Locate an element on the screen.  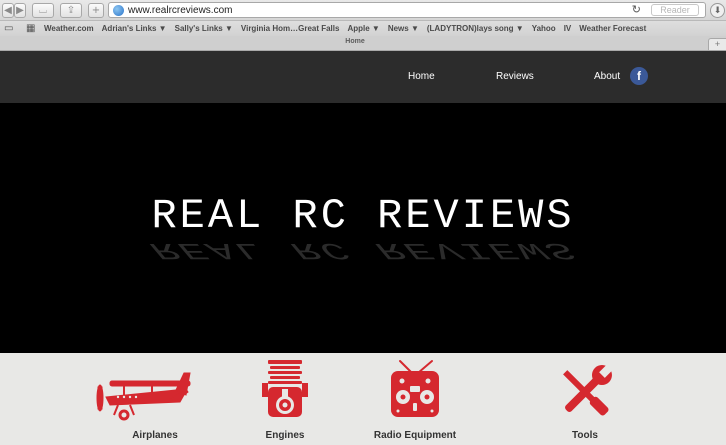
nav-about-link: About is located at coordinates (607, 77).